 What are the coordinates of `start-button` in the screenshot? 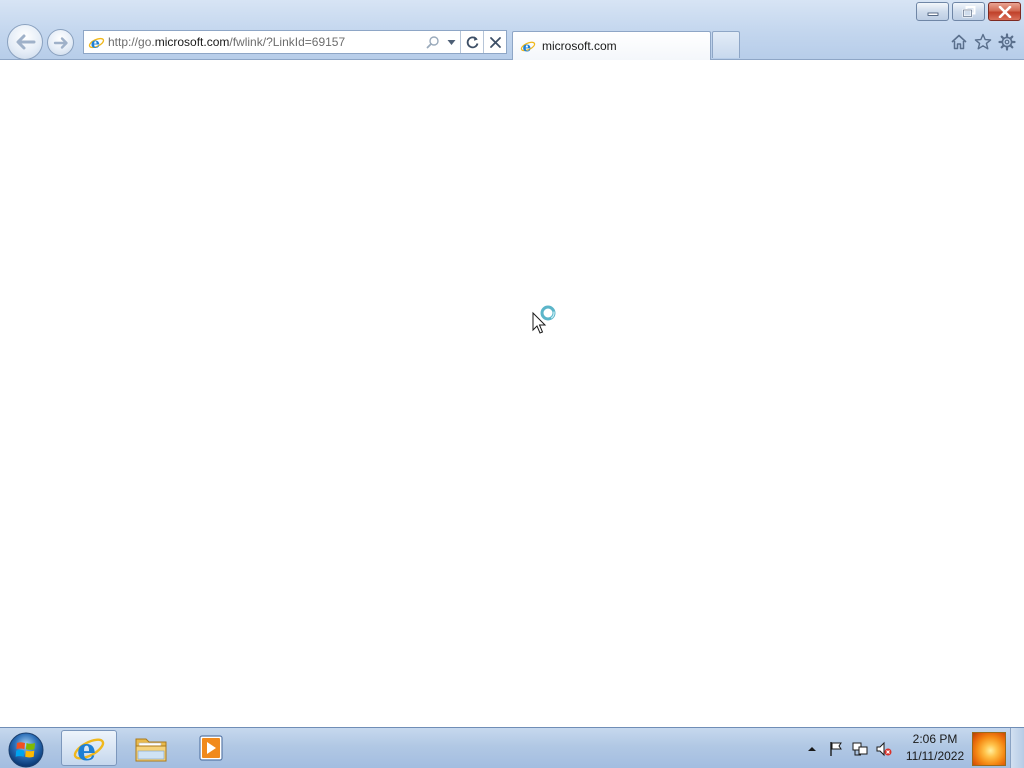 It's located at (26, 749).